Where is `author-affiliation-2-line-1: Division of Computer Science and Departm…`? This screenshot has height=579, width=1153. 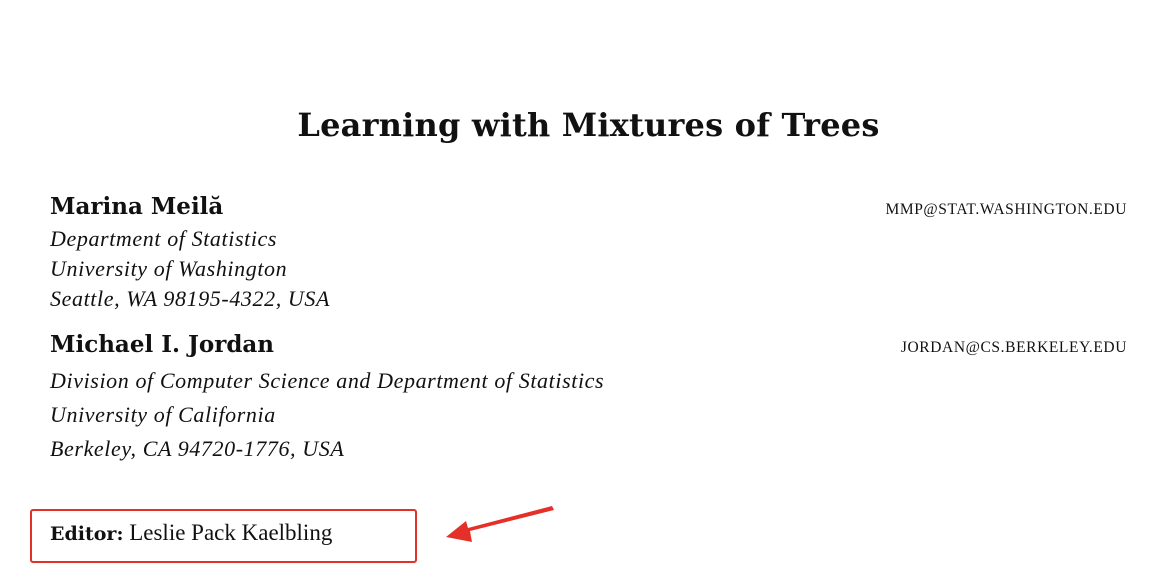 author-affiliation-2-line-1: Division of Computer Science and Departm… is located at coordinates (327, 380).